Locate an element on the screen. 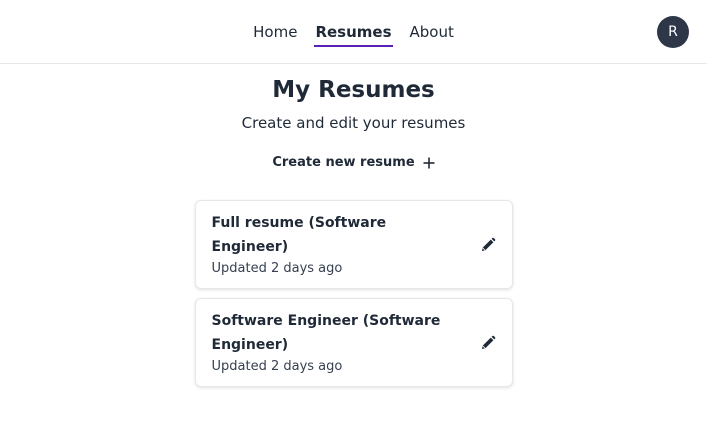  create-resume-label: Create new resume is located at coordinates (343, 162).